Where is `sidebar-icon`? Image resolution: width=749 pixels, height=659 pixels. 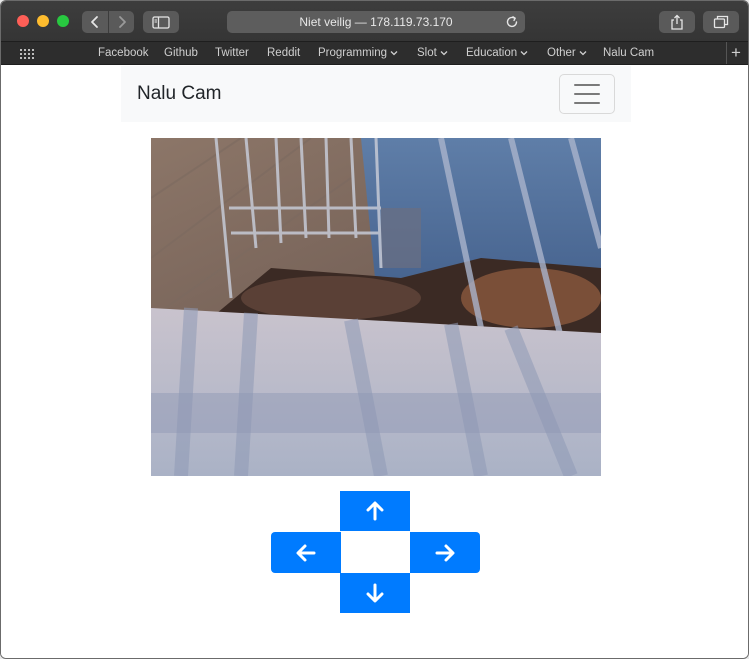 sidebar-icon is located at coordinates (161, 22).